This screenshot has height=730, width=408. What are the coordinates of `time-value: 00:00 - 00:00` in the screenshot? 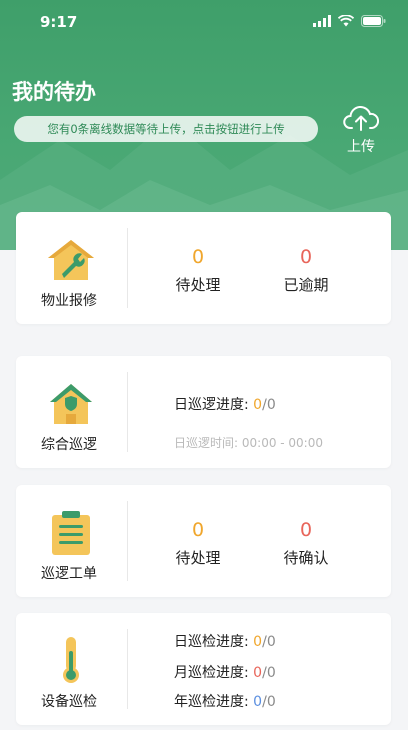 It's located at (282, 443).